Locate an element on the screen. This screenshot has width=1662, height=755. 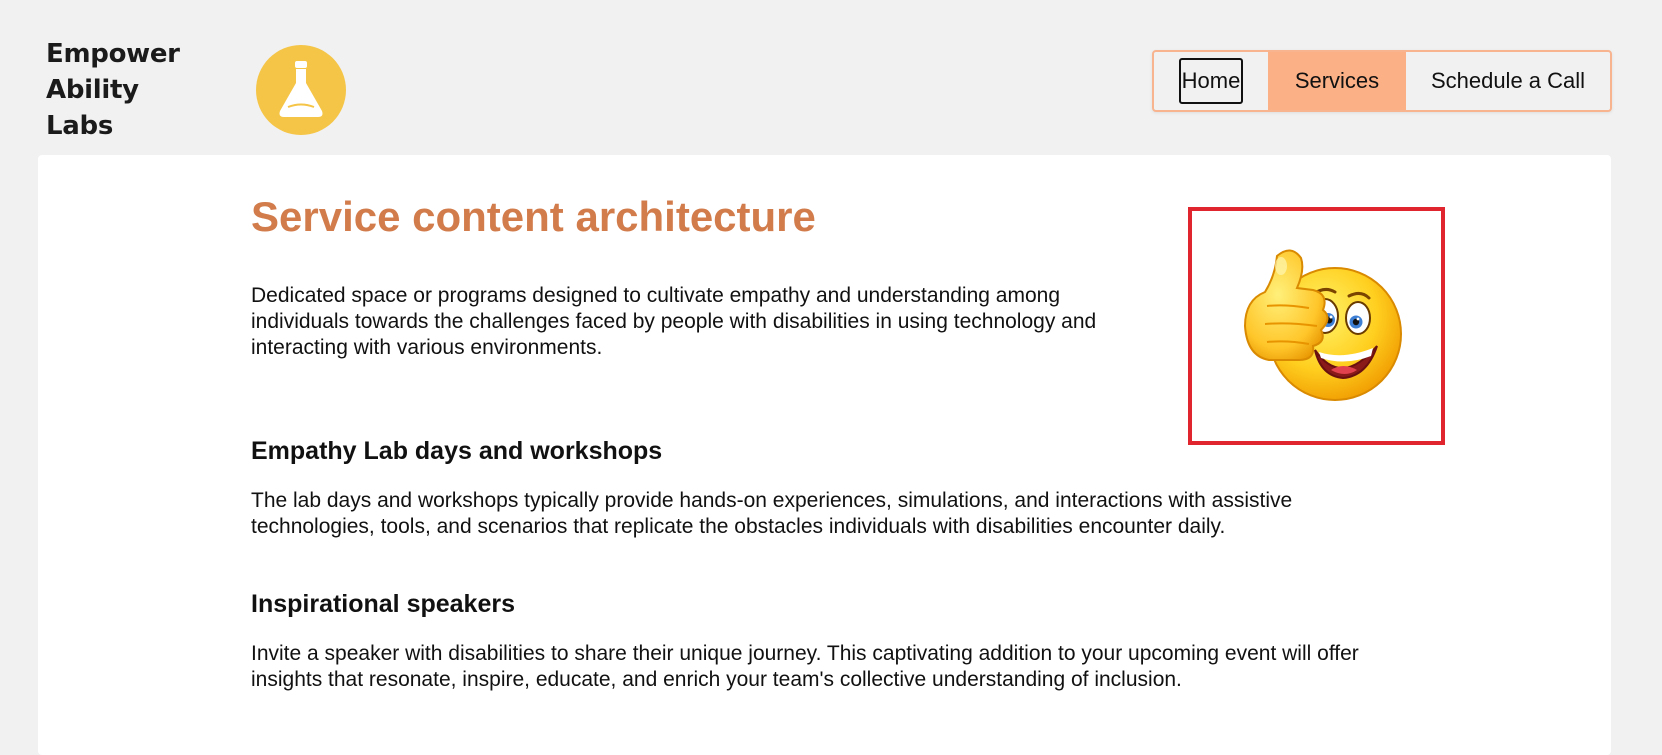
page-title: Service content architecture is located at coordinates (533, 216).